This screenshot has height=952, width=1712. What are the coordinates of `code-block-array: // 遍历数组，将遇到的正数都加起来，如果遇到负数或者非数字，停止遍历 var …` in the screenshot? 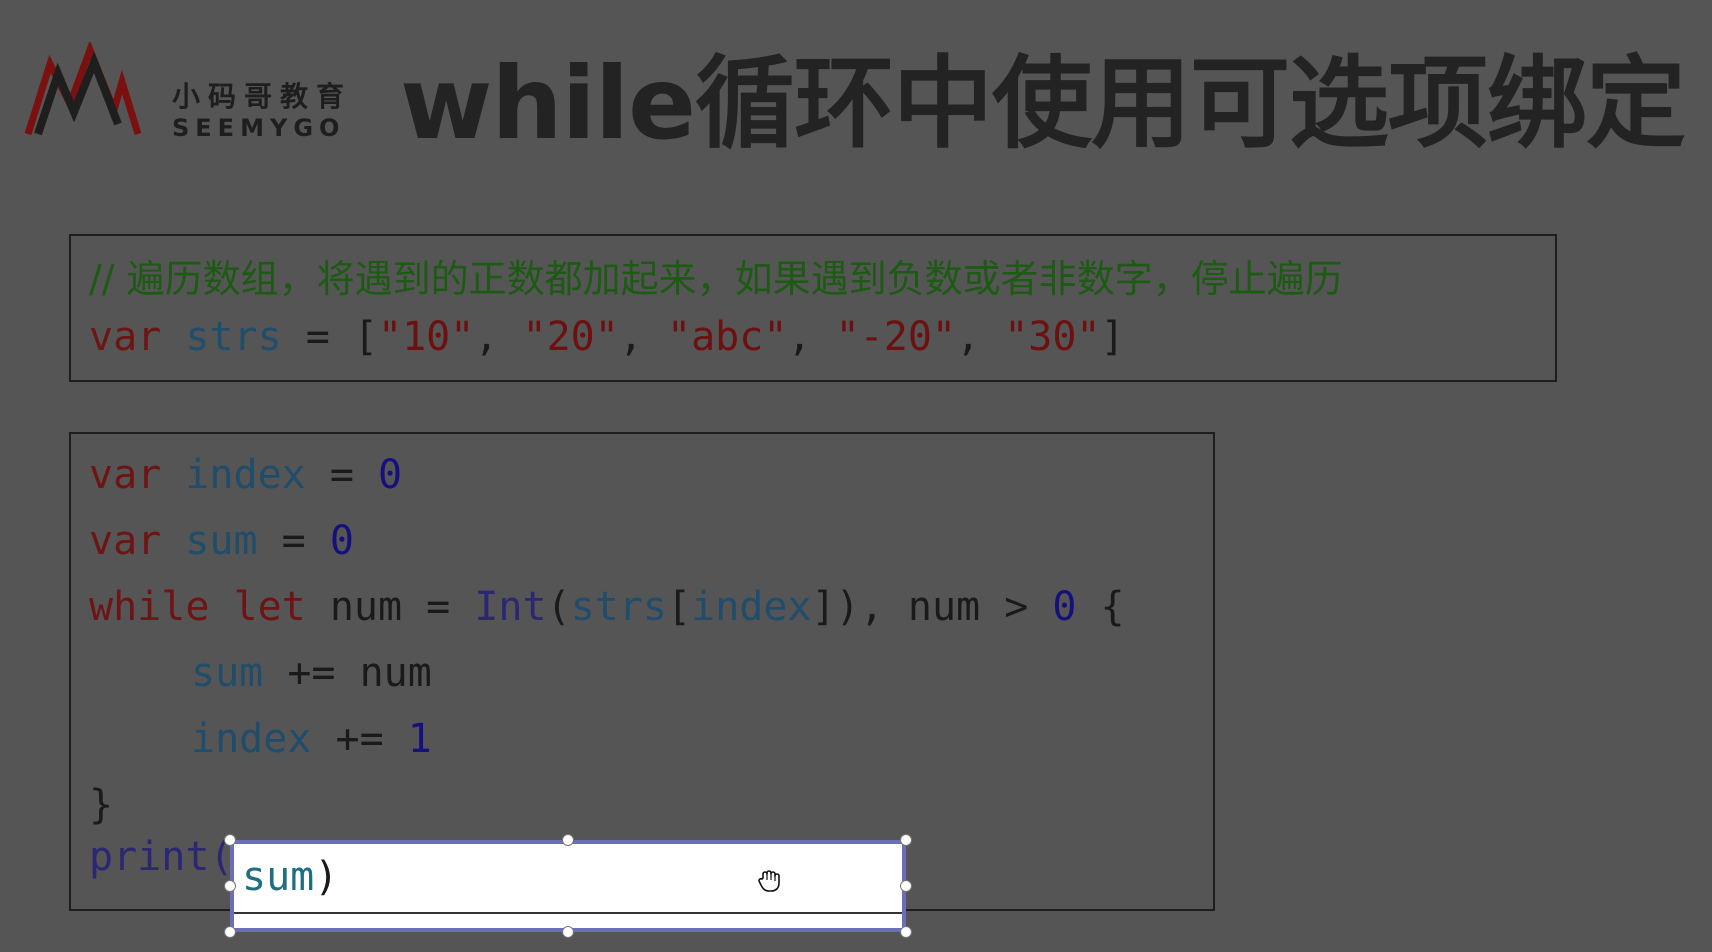 It's located at (813, 308).